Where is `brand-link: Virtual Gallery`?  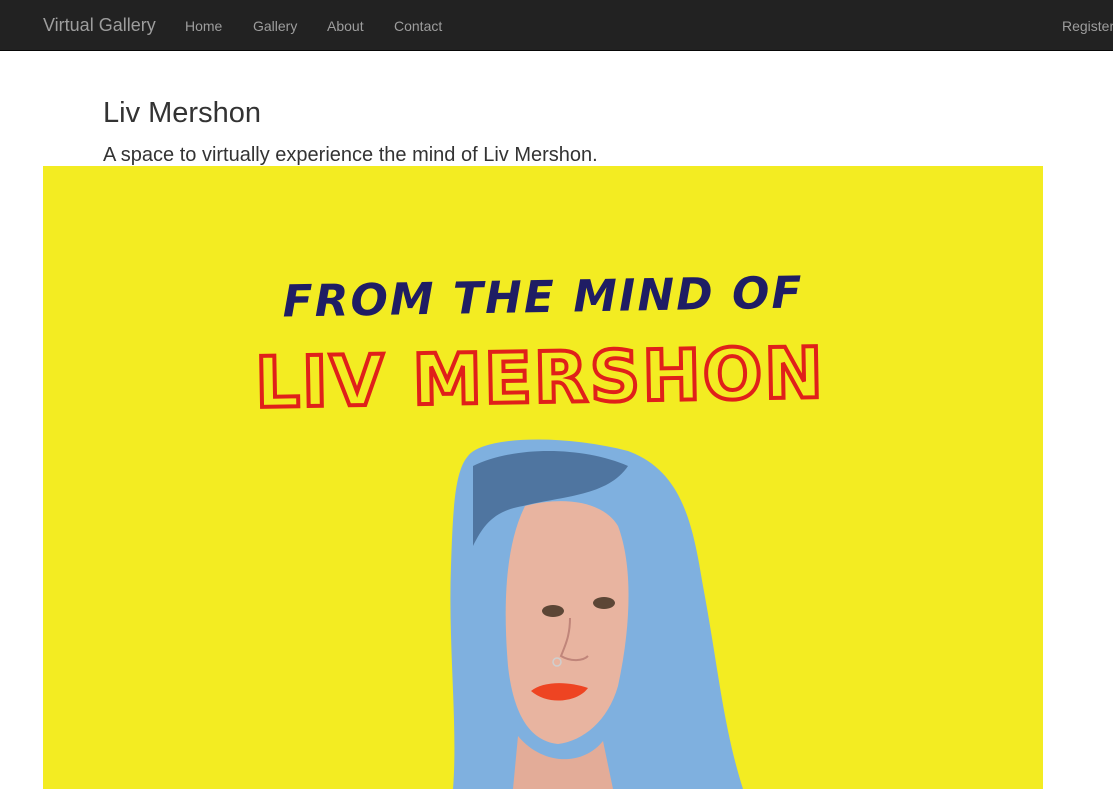
brand-link: Virtual Gallery is located at coordinates (99, 25).